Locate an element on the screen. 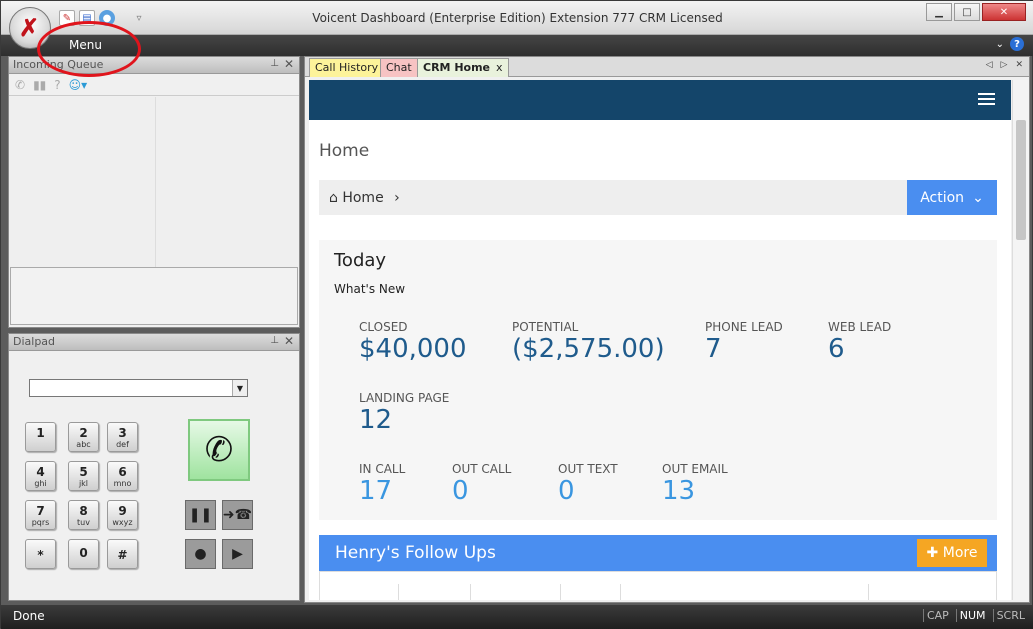 The width and height of the screenshot is (1033, 629). tab-crm-home: CRM Home x is located at coordinates (463, 67).